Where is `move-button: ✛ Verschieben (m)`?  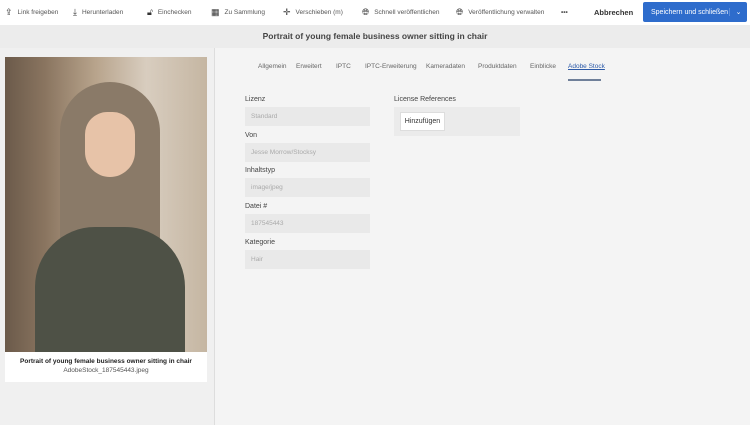
move-button: ✛ Verschieben (m) is located at coordinates (313, 12).